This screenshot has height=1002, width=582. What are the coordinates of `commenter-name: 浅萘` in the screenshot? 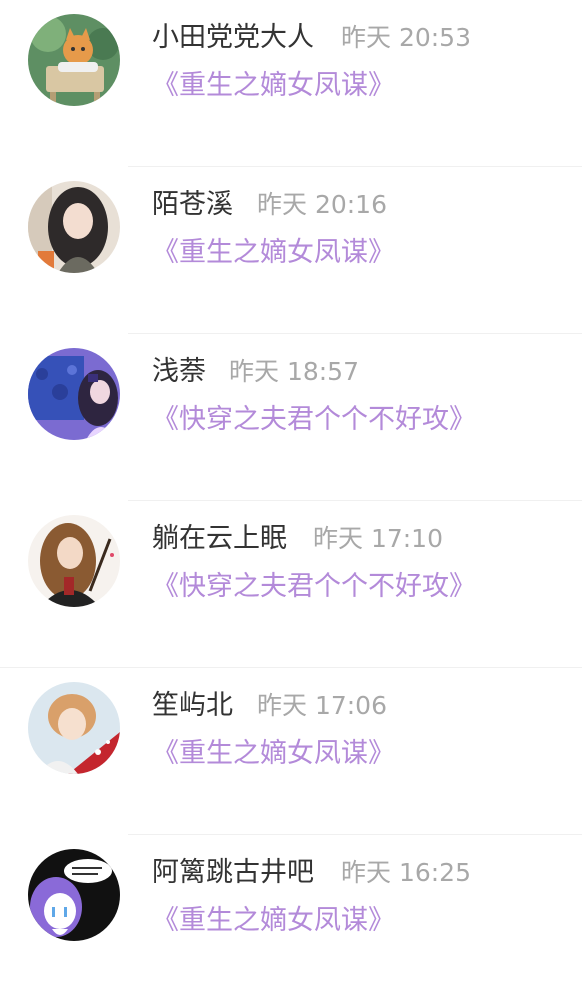 It's located at (179, 372).